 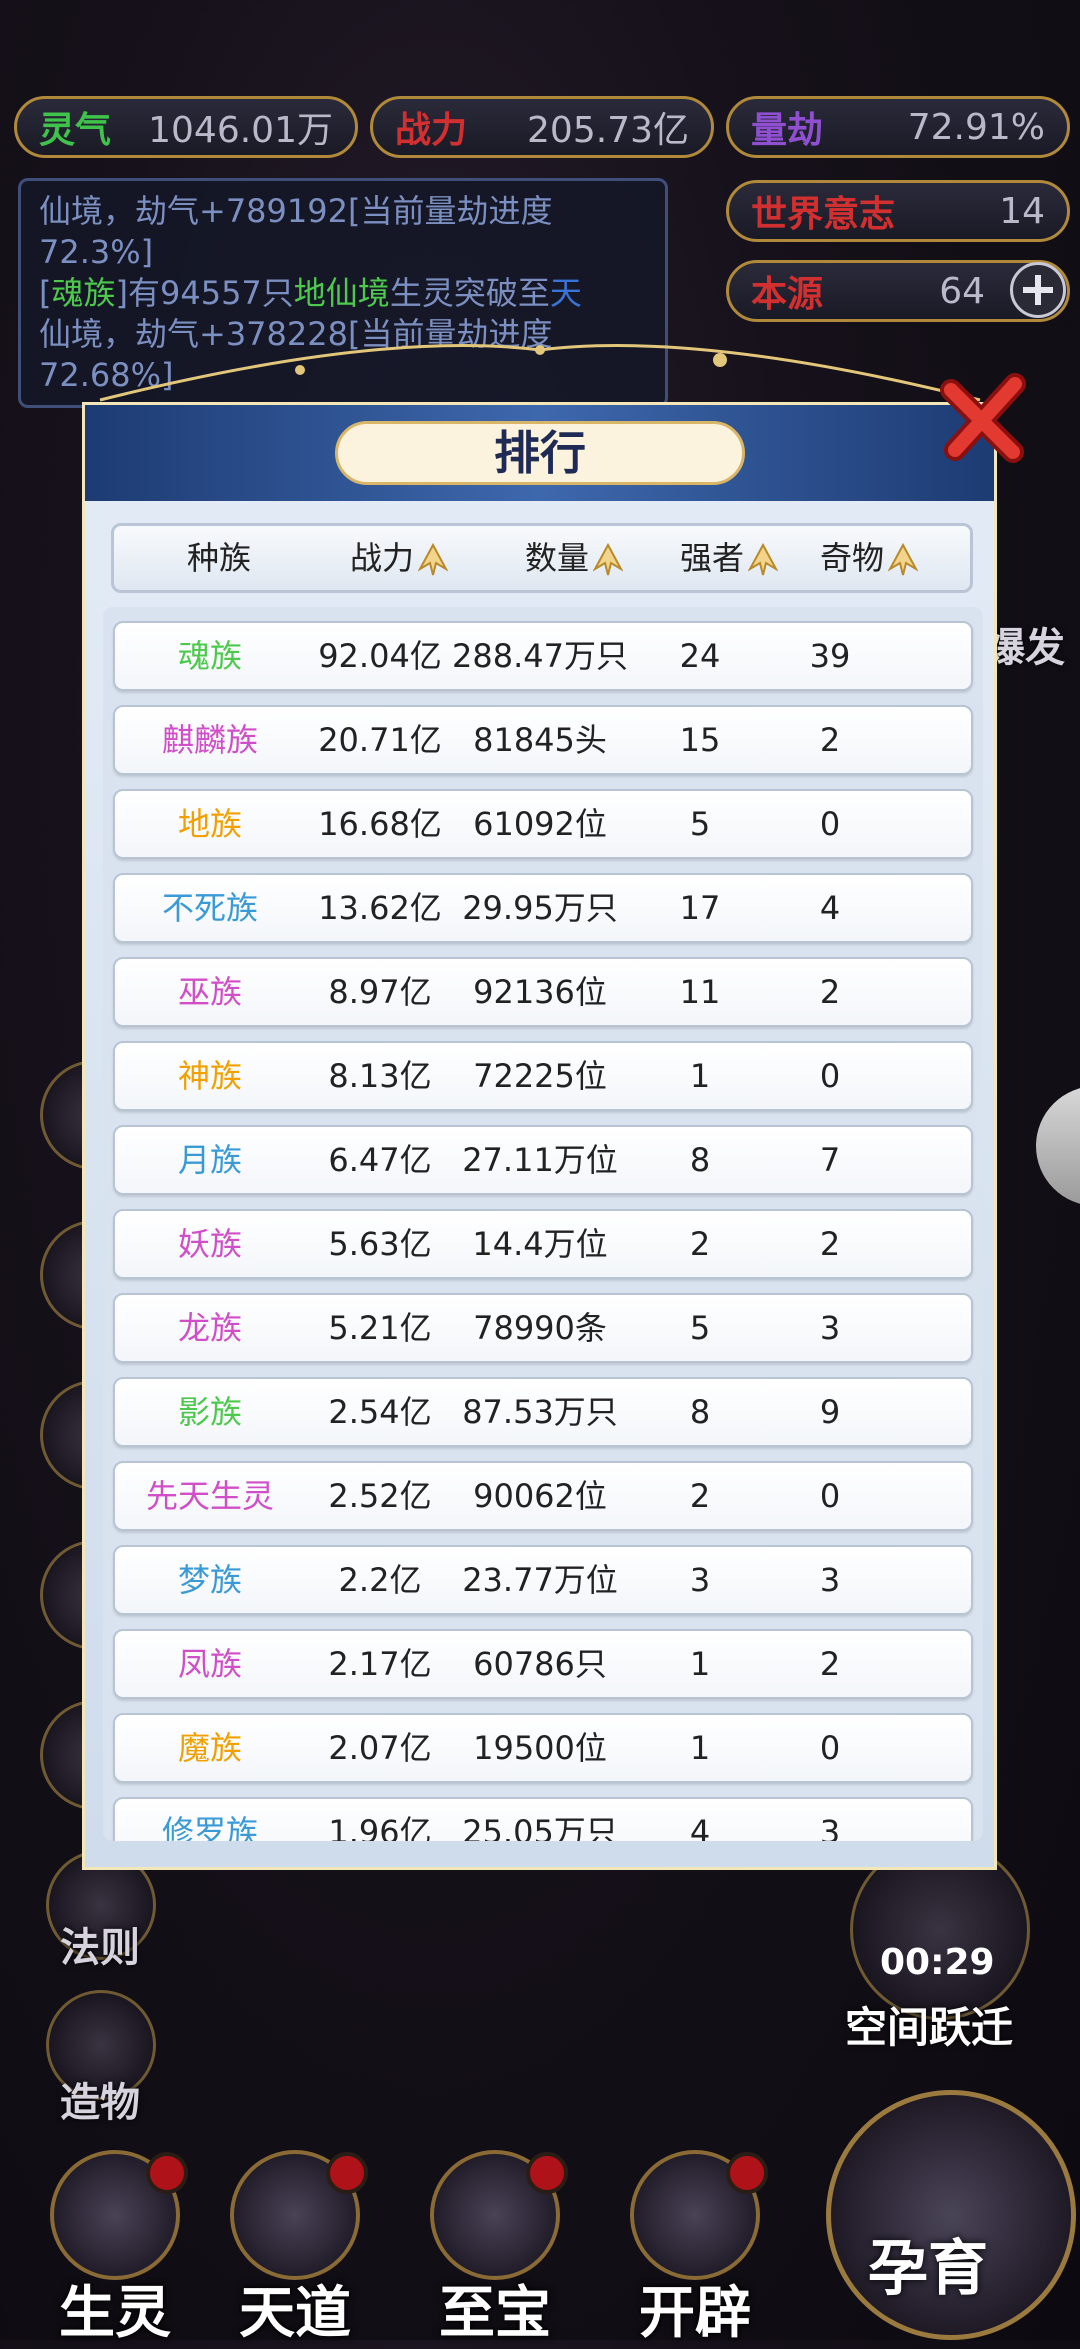 I want to click on treasure-cell: 3, so click(x=830, y=1827).